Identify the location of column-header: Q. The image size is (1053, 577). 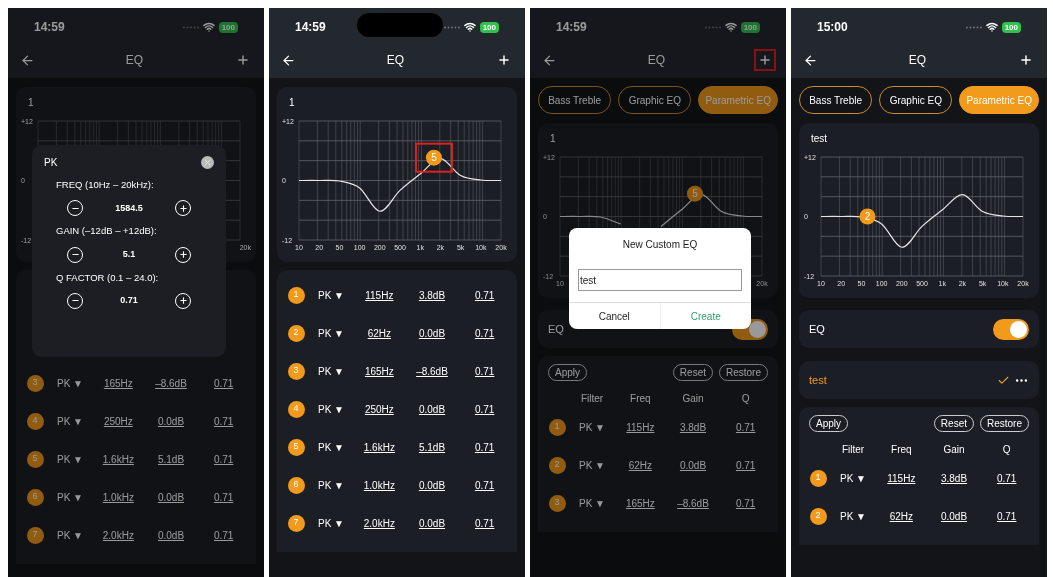
(745, 398).